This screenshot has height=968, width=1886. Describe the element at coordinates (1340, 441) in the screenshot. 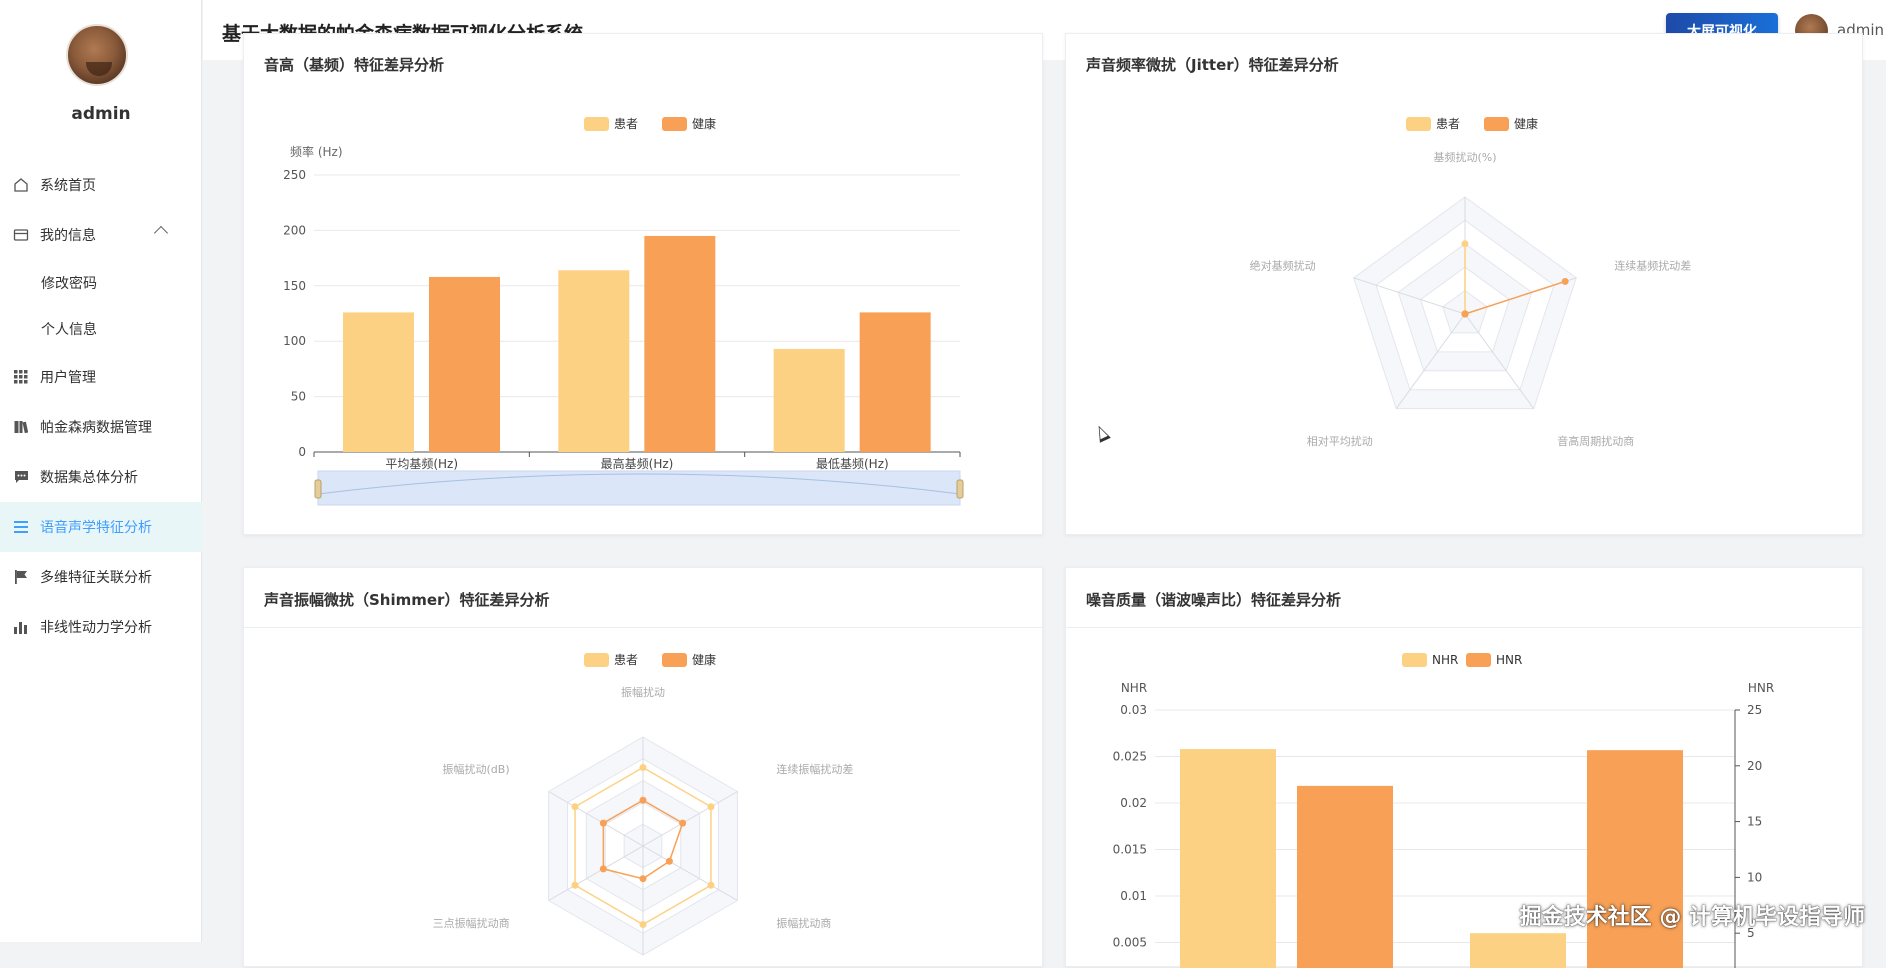

I see `radar-indicator-label: 相对平均扰动` at that location.